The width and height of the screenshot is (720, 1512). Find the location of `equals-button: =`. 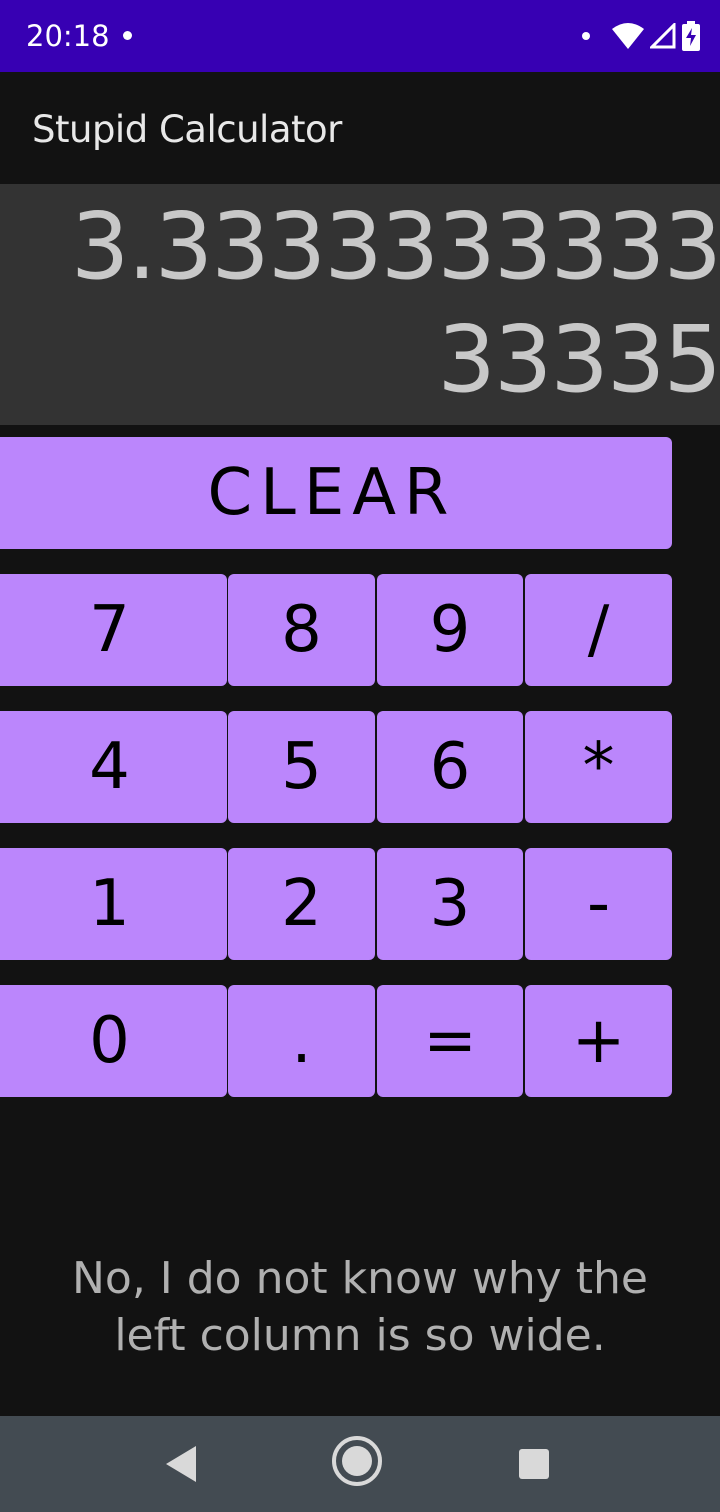

equals-button: = is located at coordinates (450, 1041).